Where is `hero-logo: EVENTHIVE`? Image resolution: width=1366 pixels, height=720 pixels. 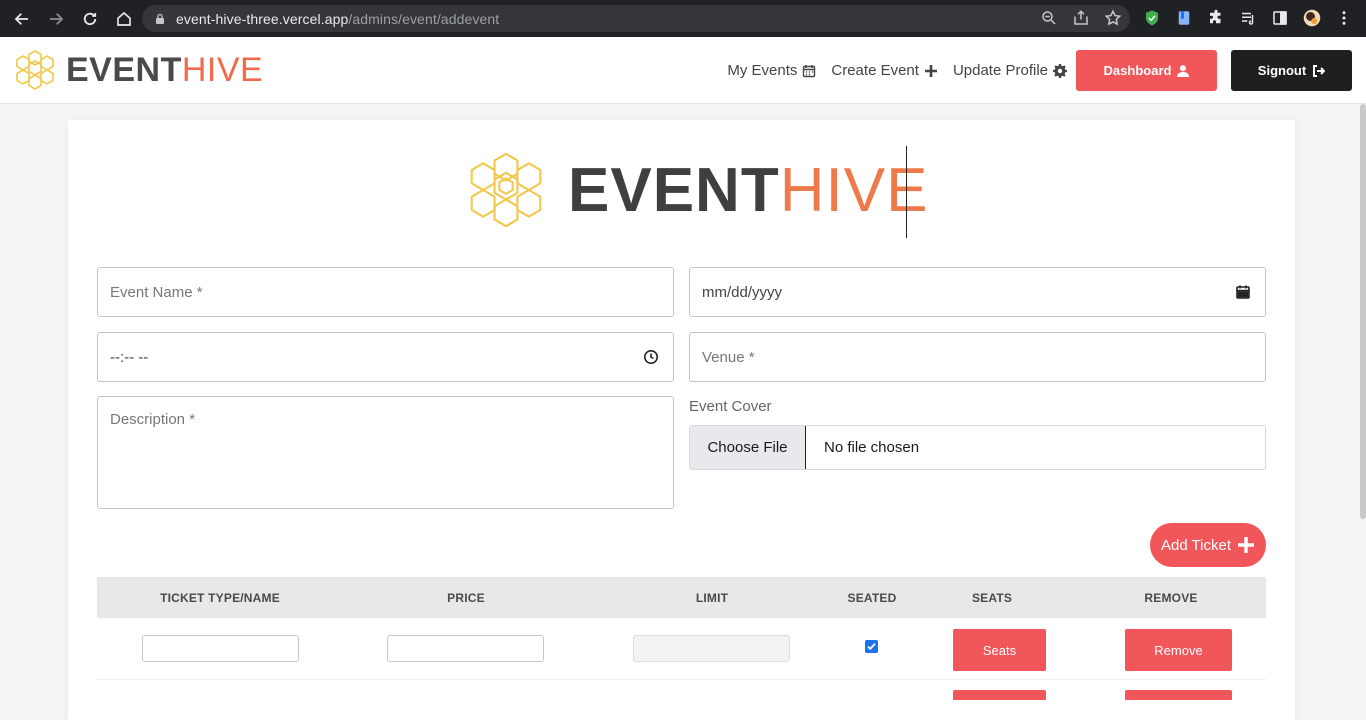
hero-logo: EVENTHIVE is located at coordinates (697, 192).